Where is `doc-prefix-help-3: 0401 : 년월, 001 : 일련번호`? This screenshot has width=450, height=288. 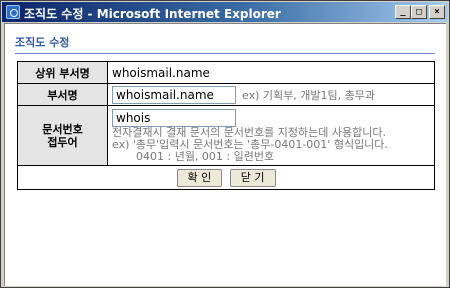
doc-prefix-help-3: 0401 : 년월, 001 : 일련번호 is located at coordinates (205, 156).